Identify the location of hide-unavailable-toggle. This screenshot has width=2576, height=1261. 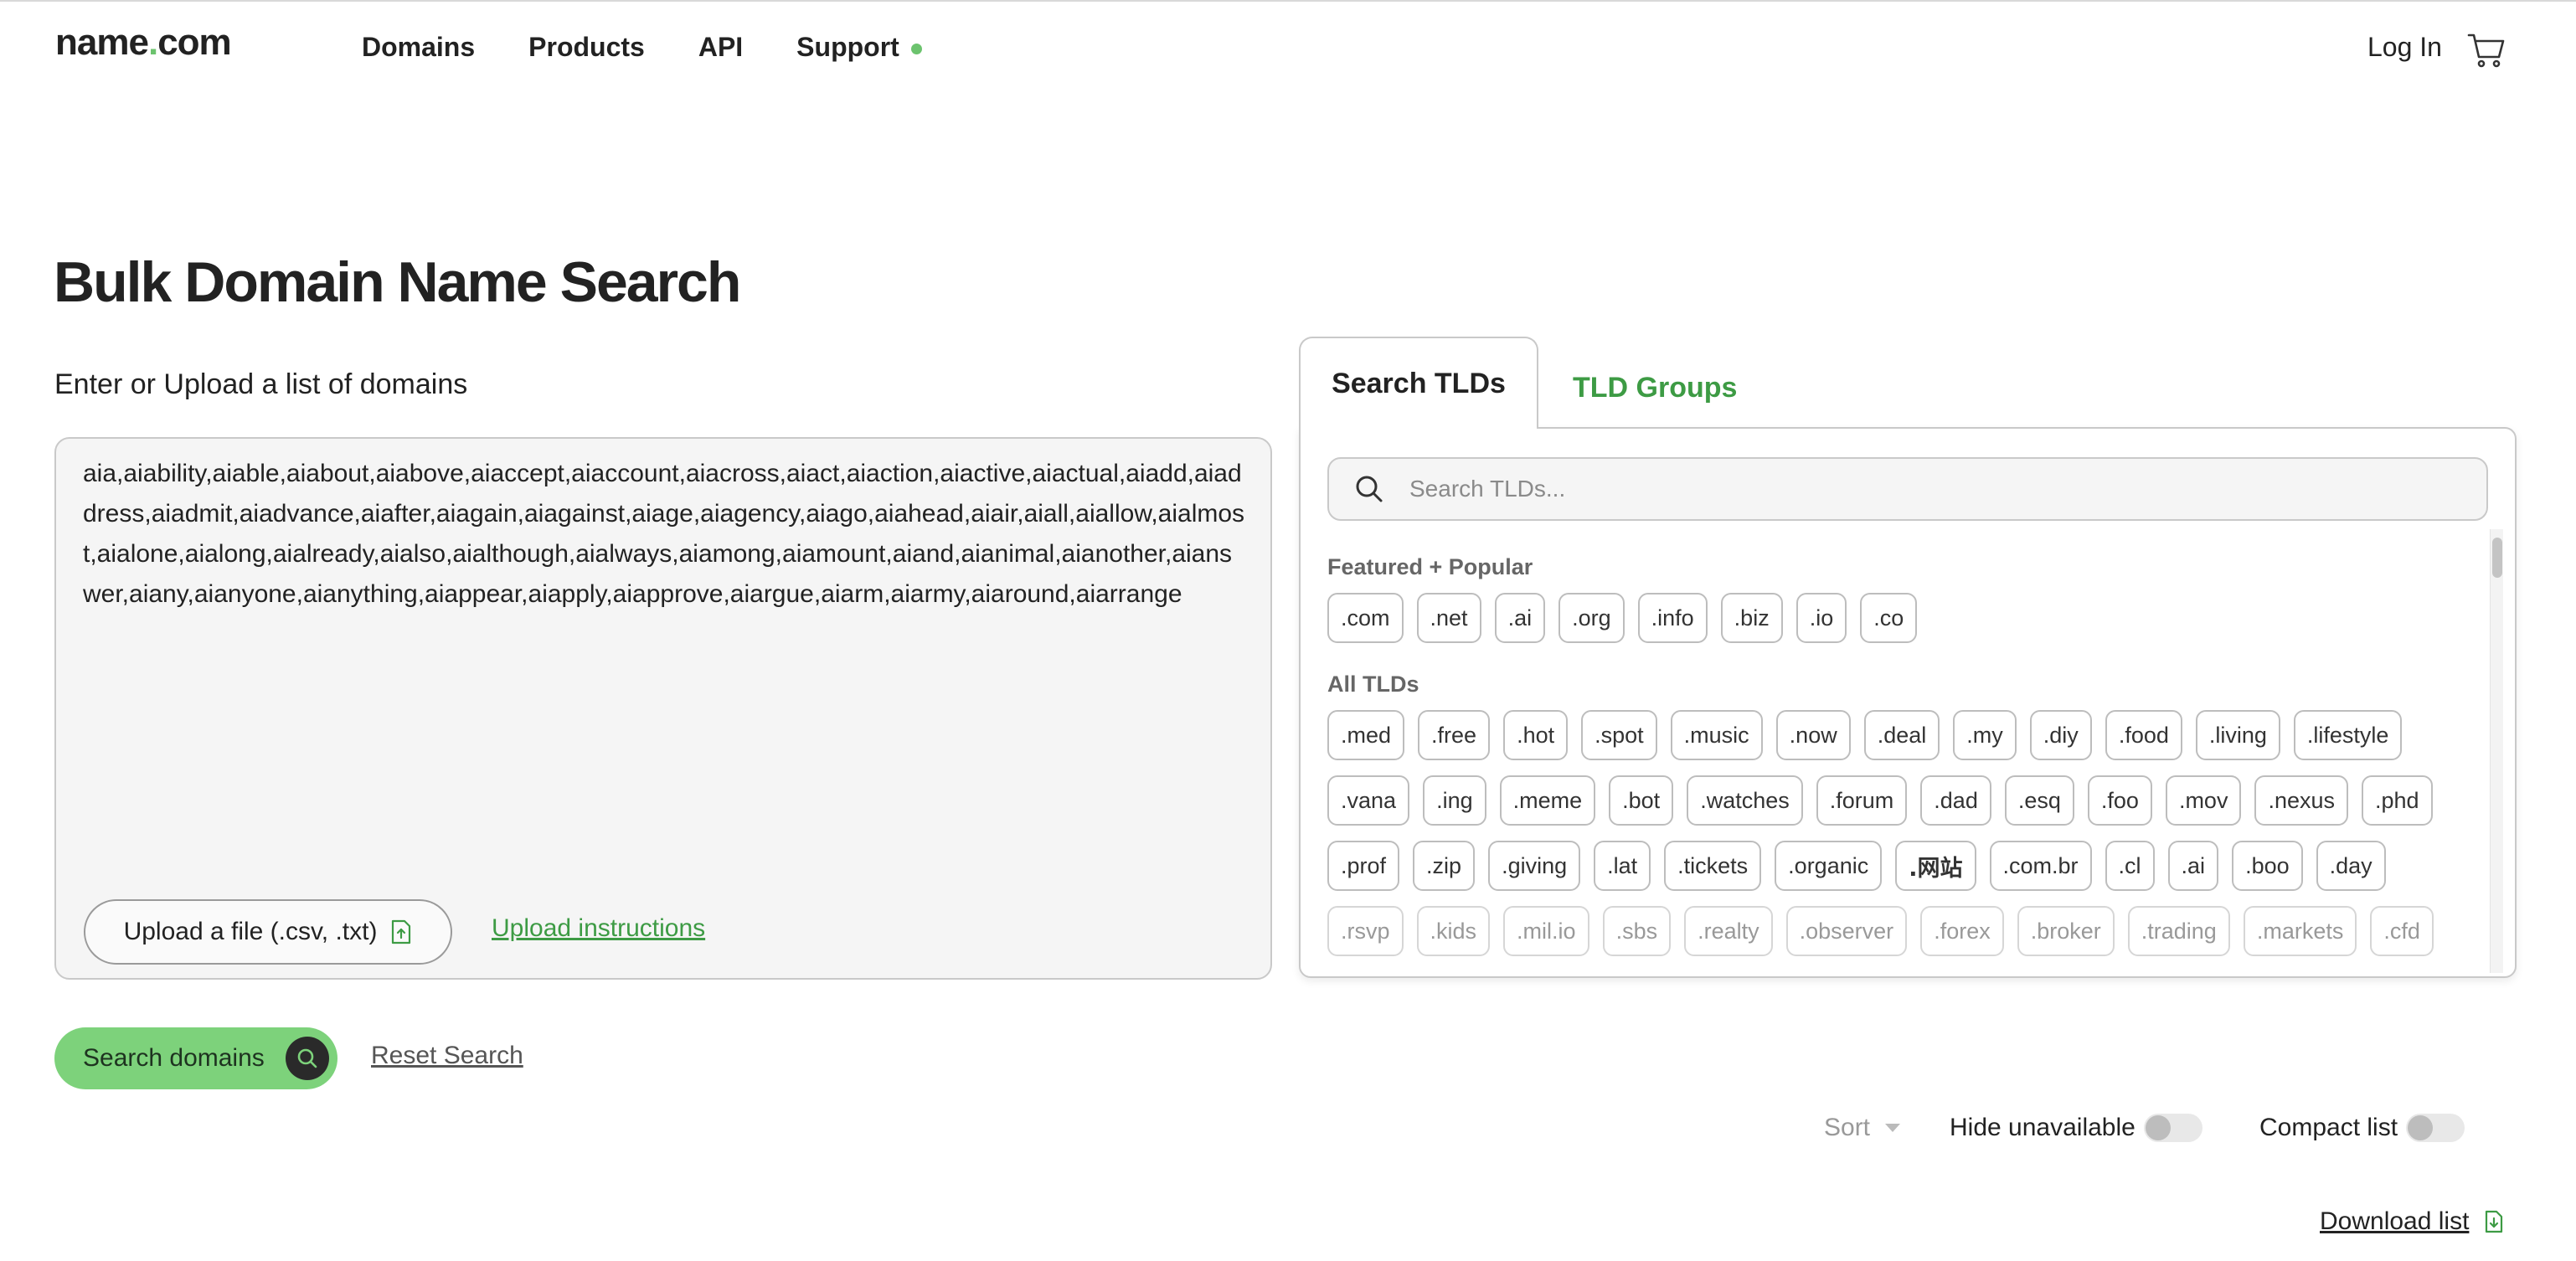
(2172, 1128).